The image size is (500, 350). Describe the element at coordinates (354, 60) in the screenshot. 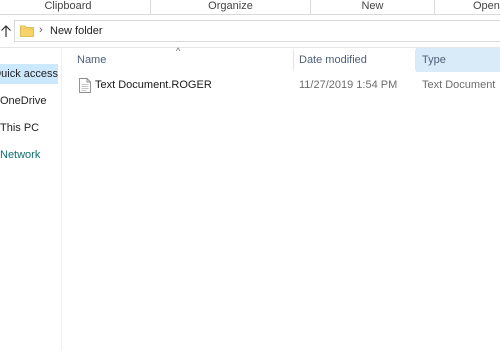

I see `column-header-date-modified: Date modified` at that location.